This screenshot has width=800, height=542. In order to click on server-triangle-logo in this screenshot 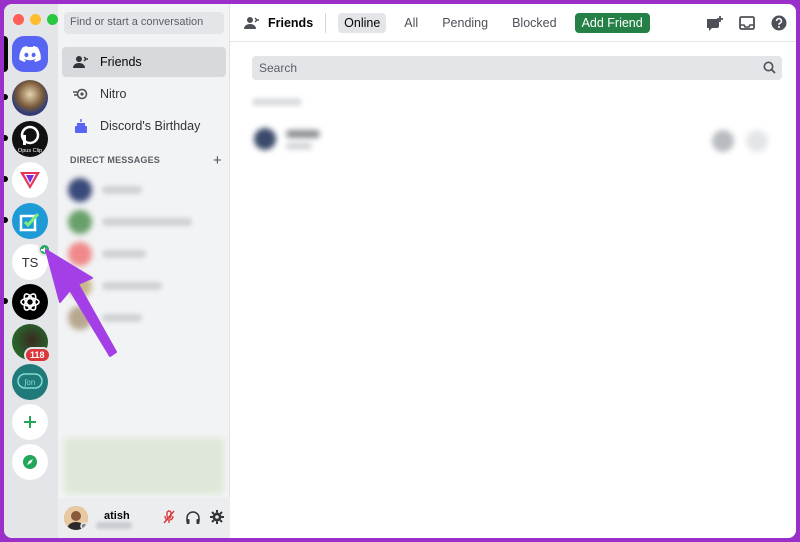, I will do `click(30, 180)`.